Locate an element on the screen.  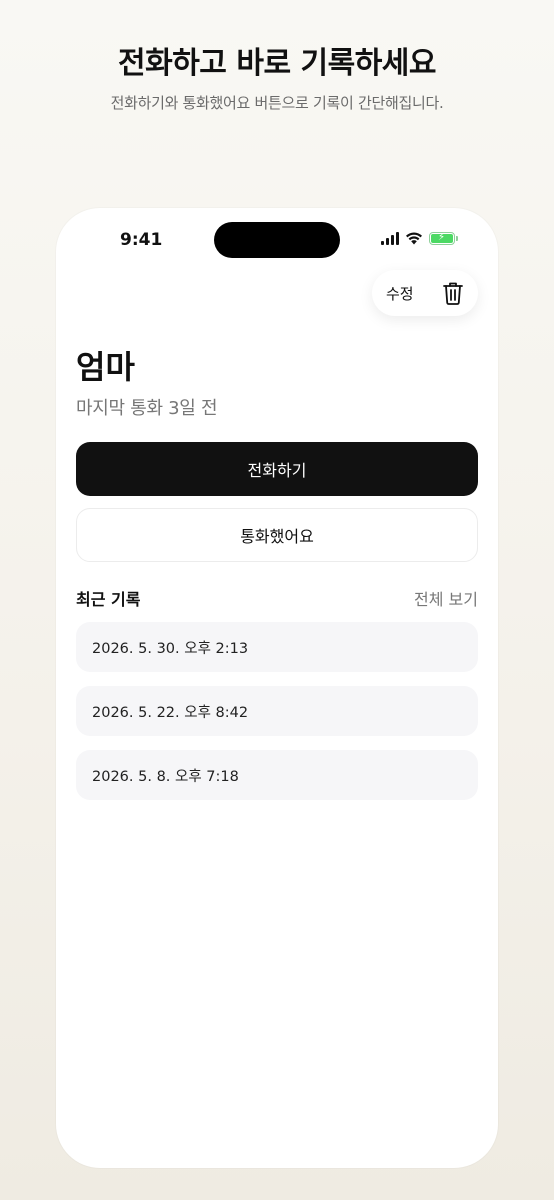
trash-icon is located at coordinates (453, 293).